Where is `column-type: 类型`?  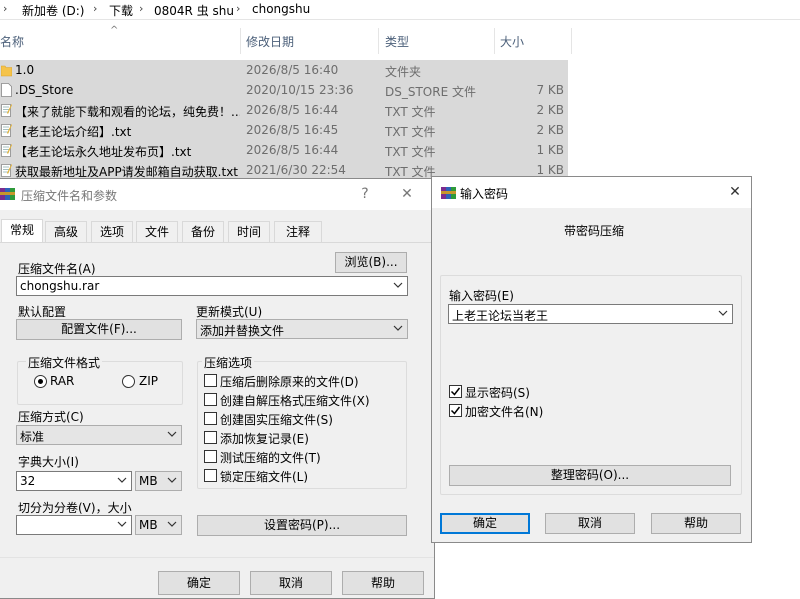
column-type: 类型 is located at coordinates (397, 41).